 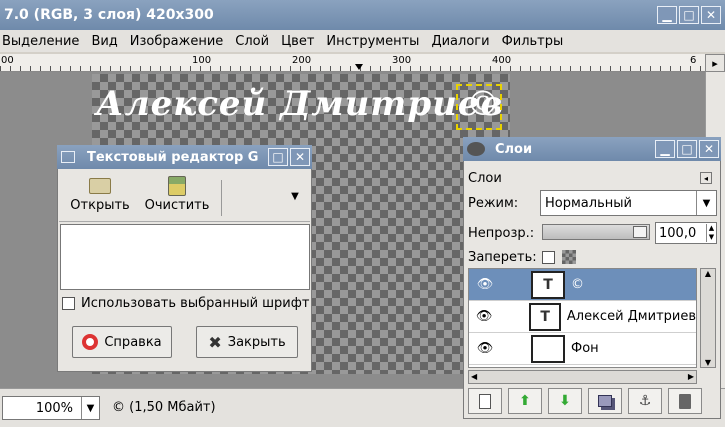 What do you see at coordinates (221, 198) in the screenshot?
I see `toolbar-separator` at bounding box center [221, 198].